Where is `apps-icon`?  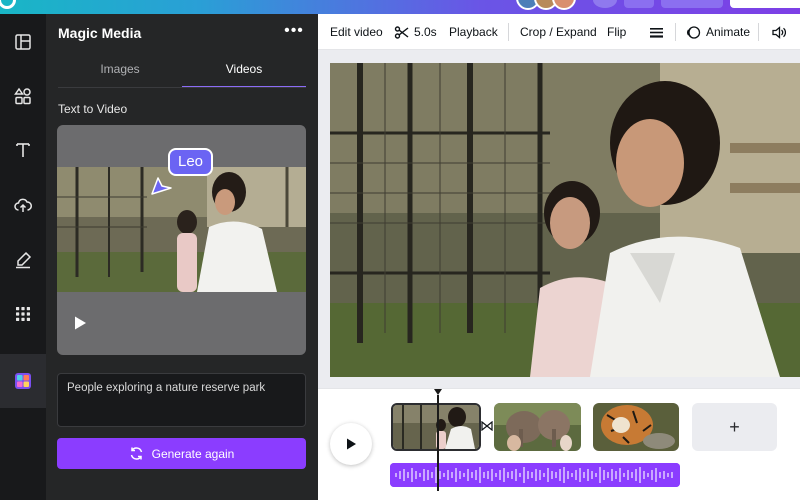
apps-icon is located at coordinates (23, 314).